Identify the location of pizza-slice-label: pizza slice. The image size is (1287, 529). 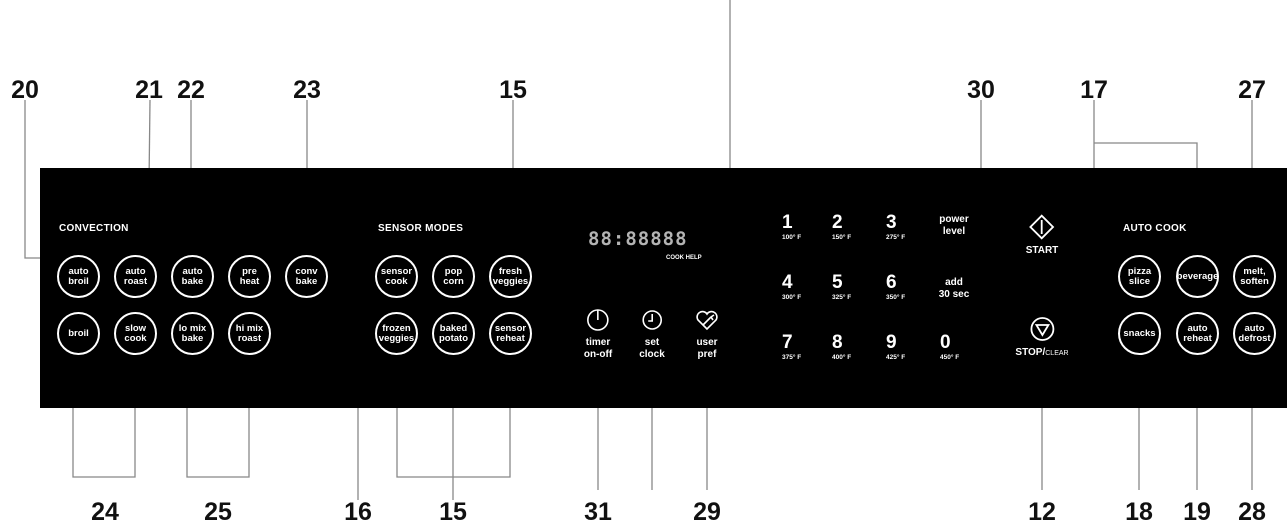
(1139, 276).